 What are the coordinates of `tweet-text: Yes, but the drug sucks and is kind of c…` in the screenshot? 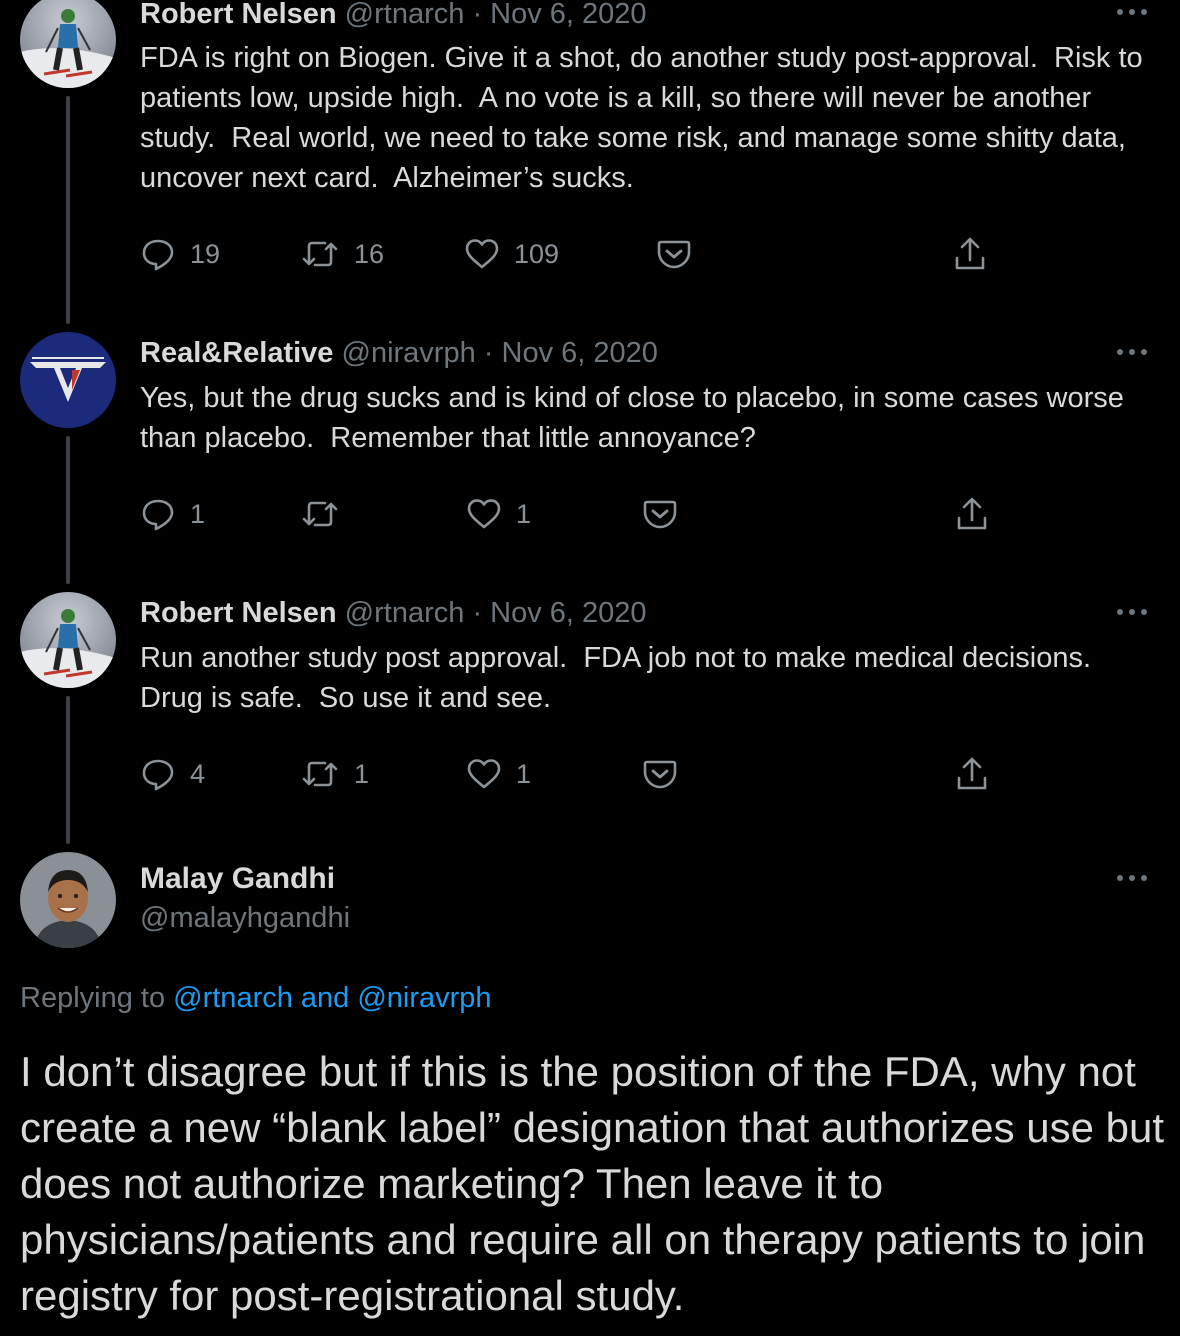 It's located at (636, 418).